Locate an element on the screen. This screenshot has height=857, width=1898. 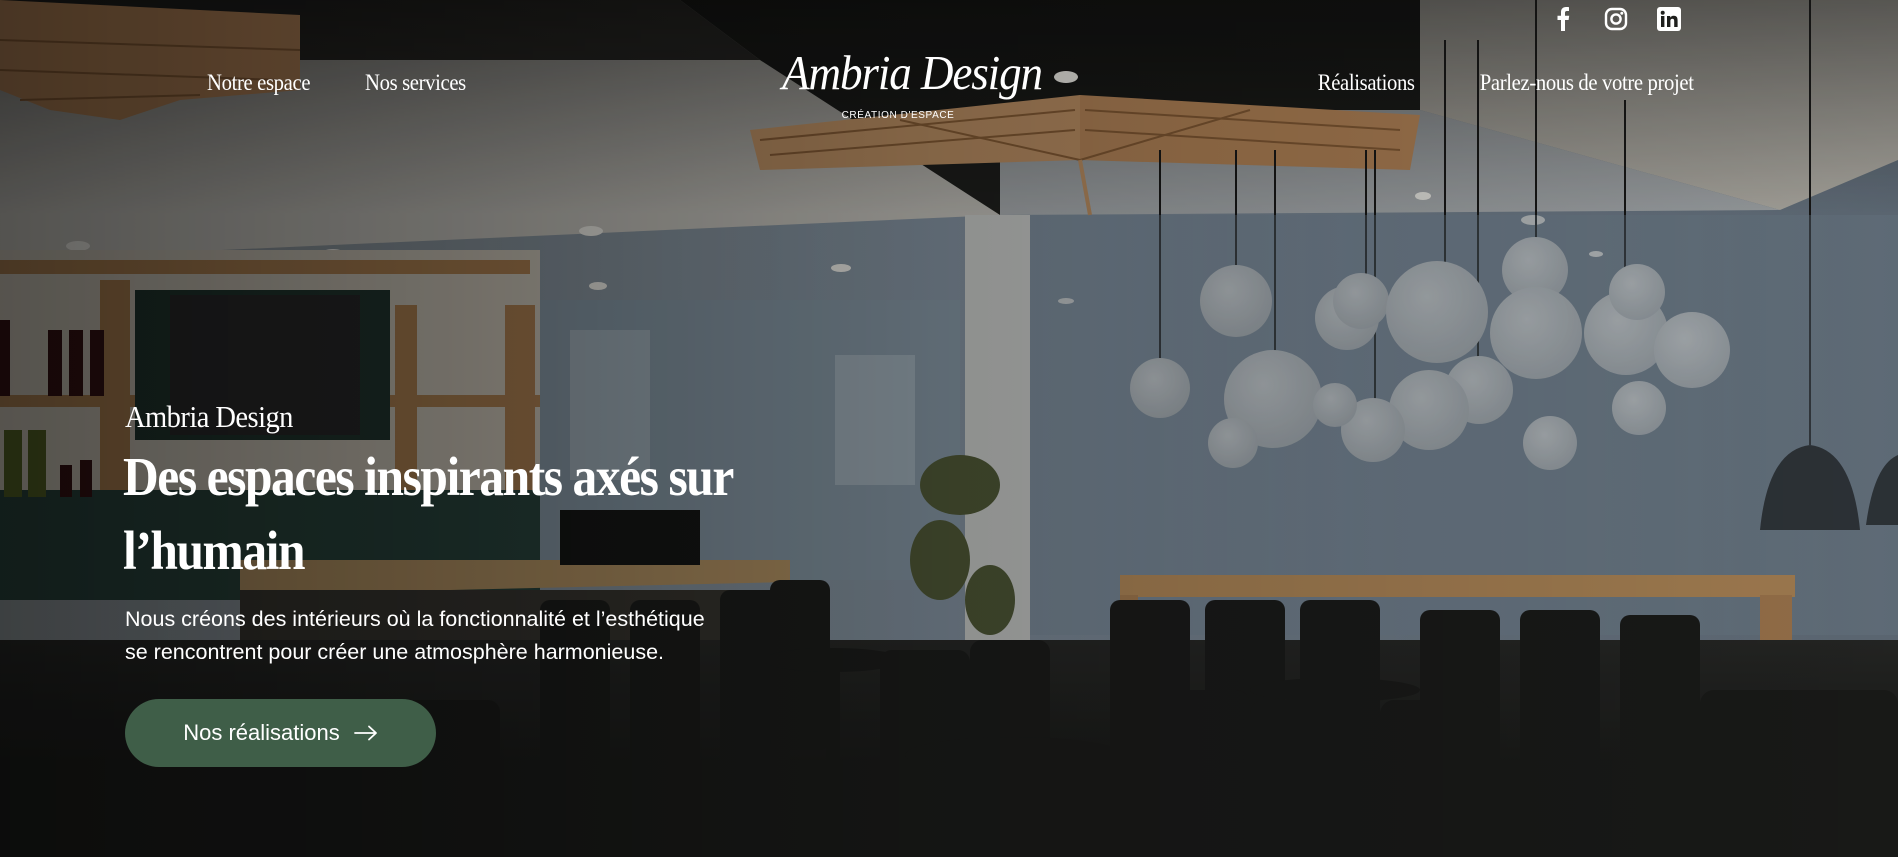
instagram-icon is located at coordinates (1615, 19).